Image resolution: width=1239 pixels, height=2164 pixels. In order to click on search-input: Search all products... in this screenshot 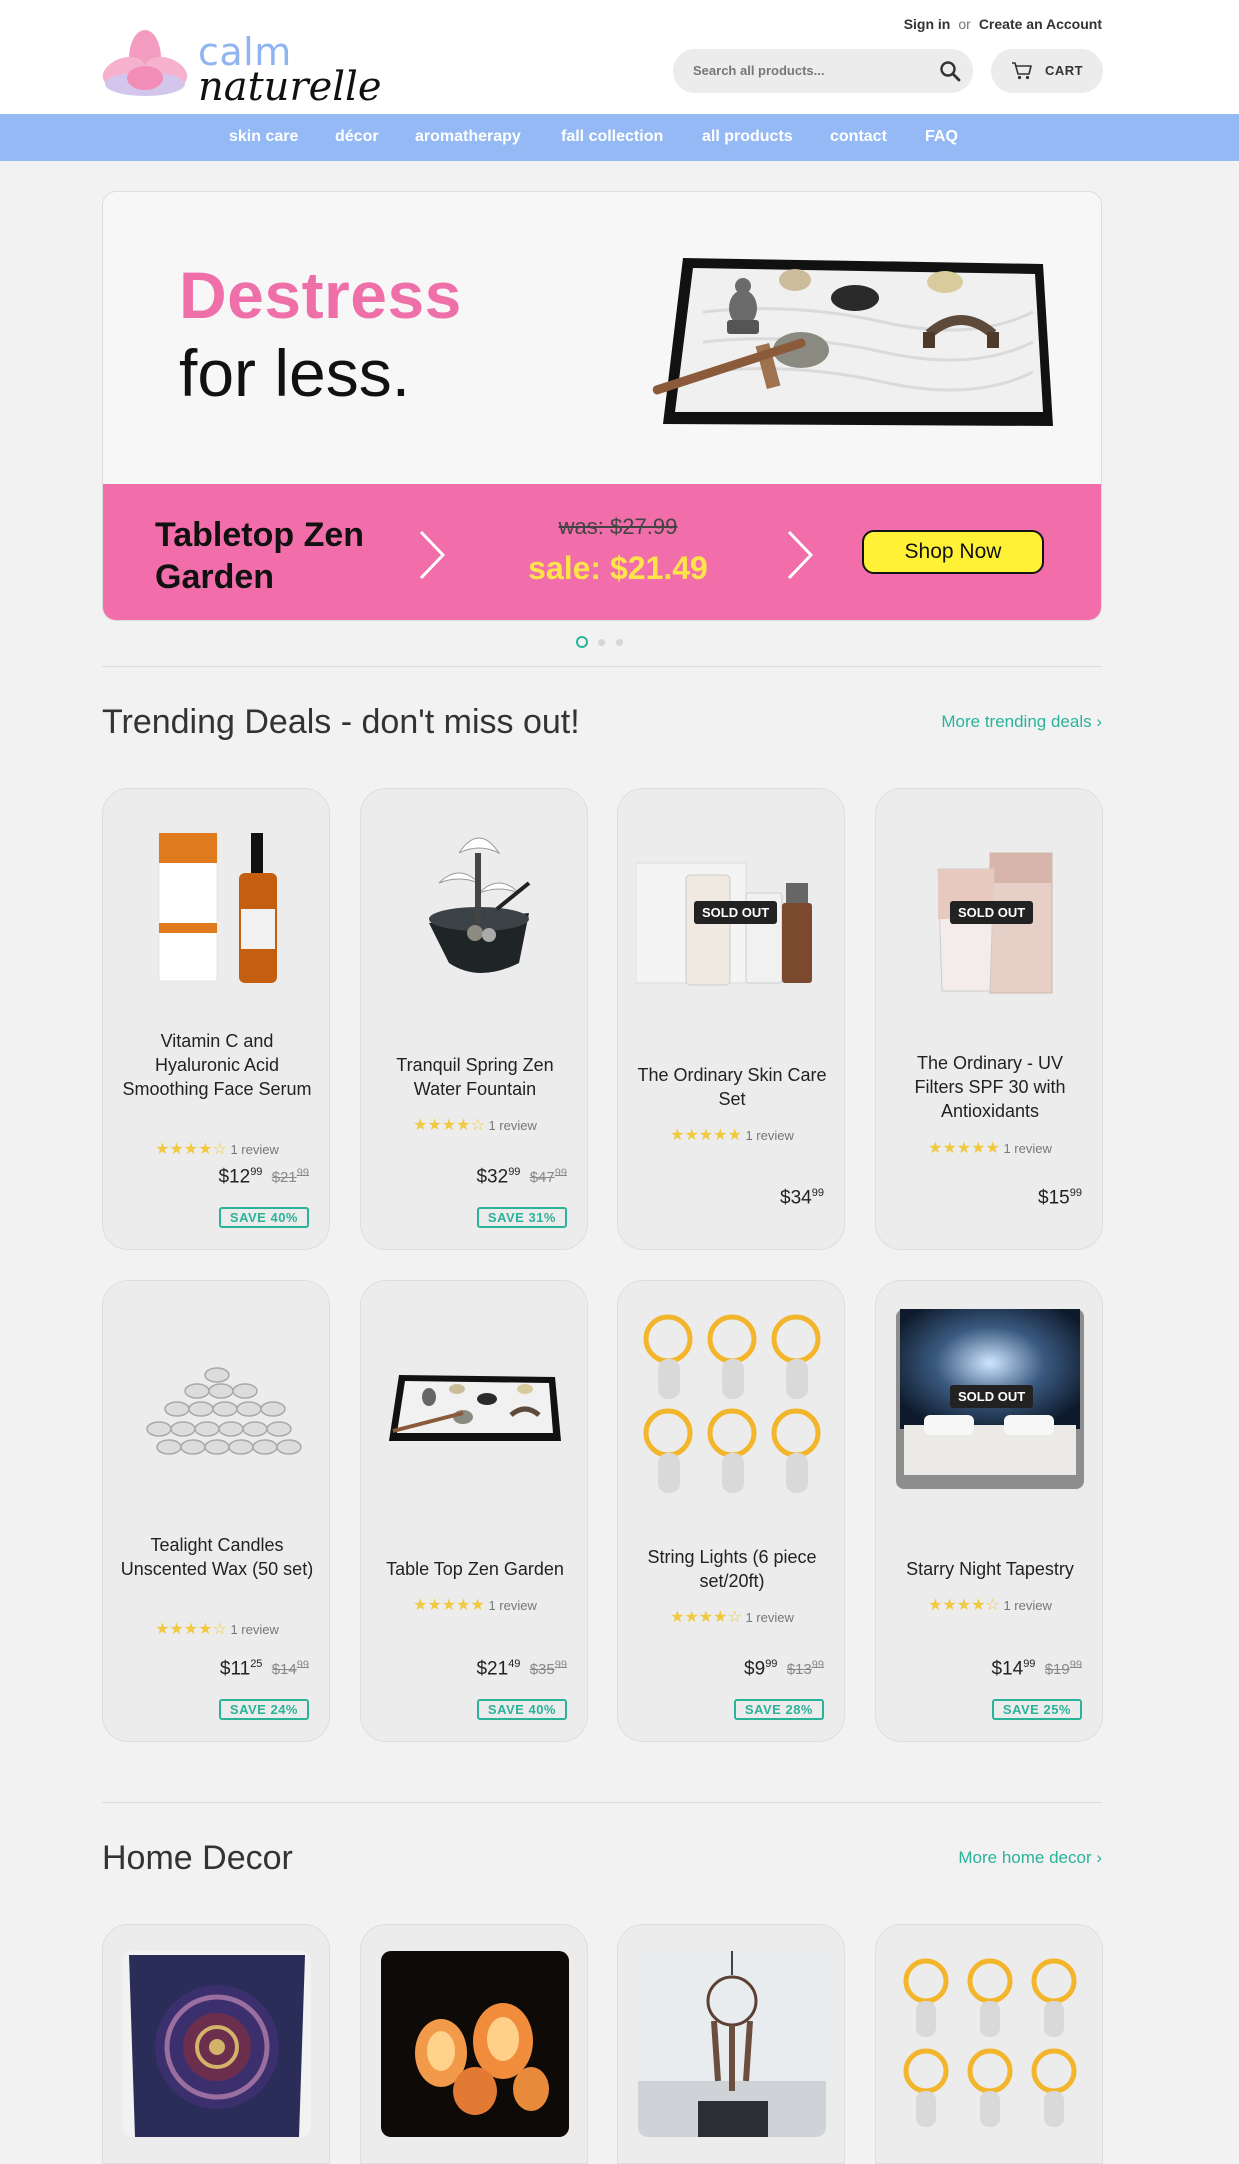, I will do `click(823, 71)`.